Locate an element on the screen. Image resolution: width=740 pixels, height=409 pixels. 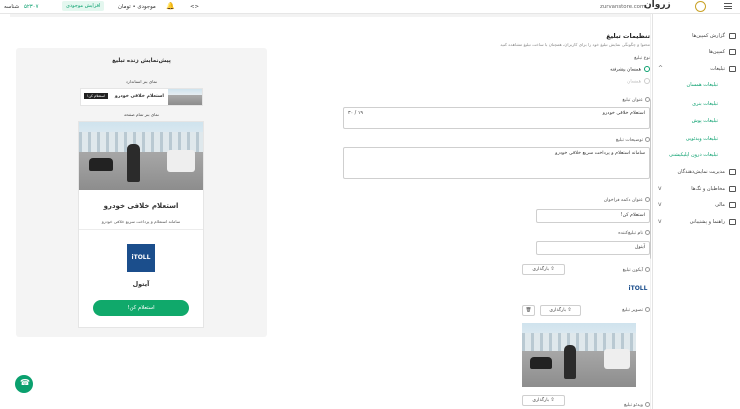
sidebar-item-support: راهنما و پشتیبانی v is located at coordinates (696, 222).